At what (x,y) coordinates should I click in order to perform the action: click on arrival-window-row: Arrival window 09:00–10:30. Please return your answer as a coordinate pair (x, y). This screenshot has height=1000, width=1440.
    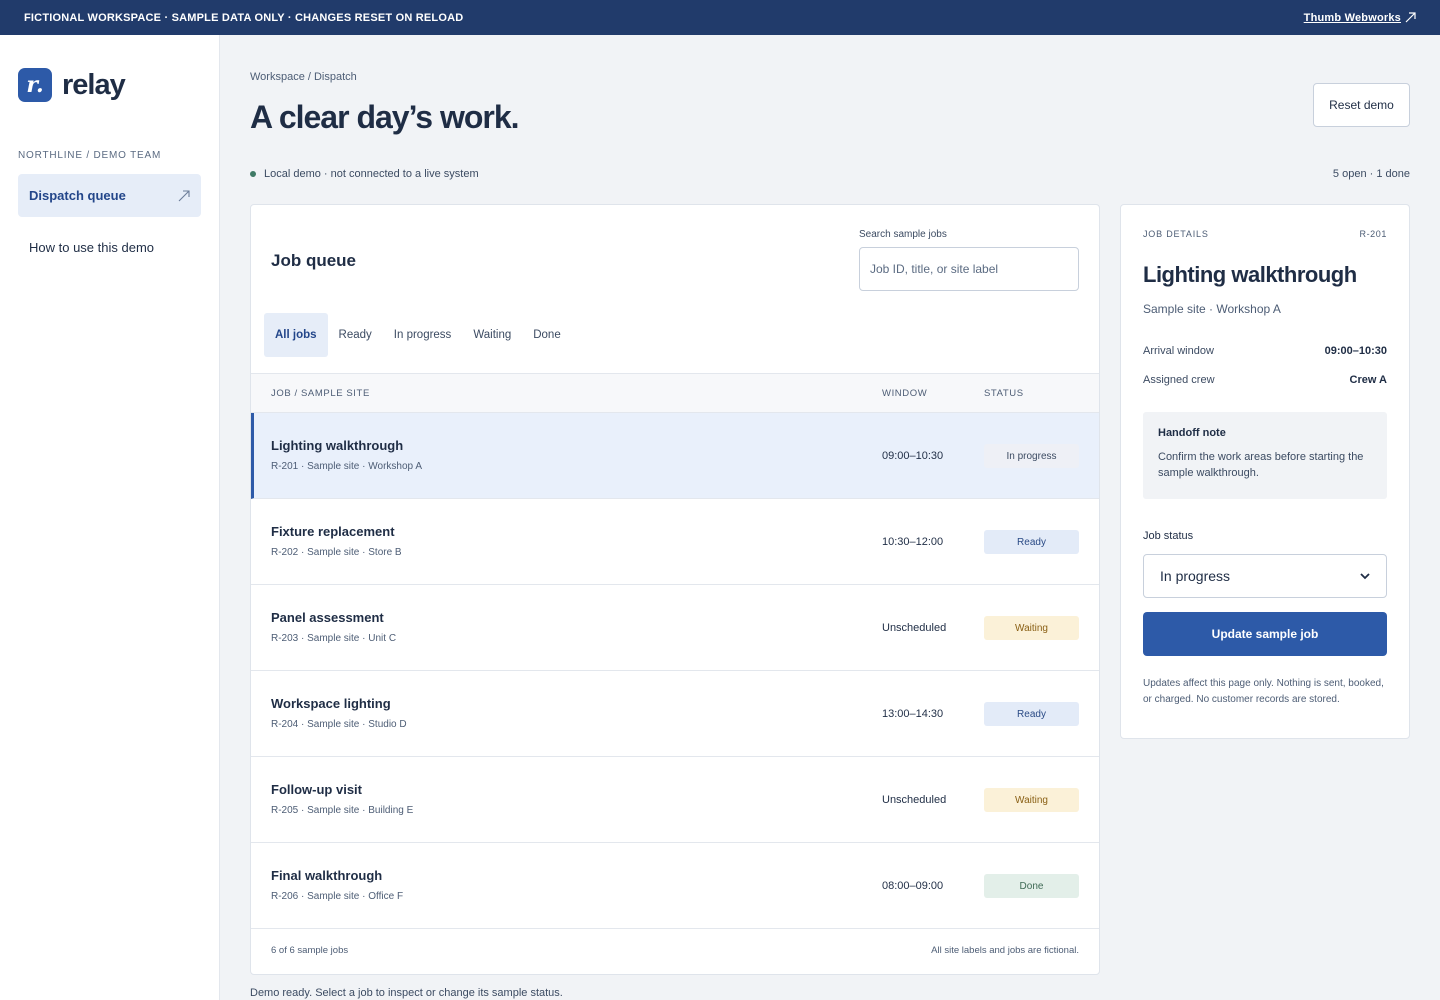
    Looking at the image, I should click on (1265, 351).